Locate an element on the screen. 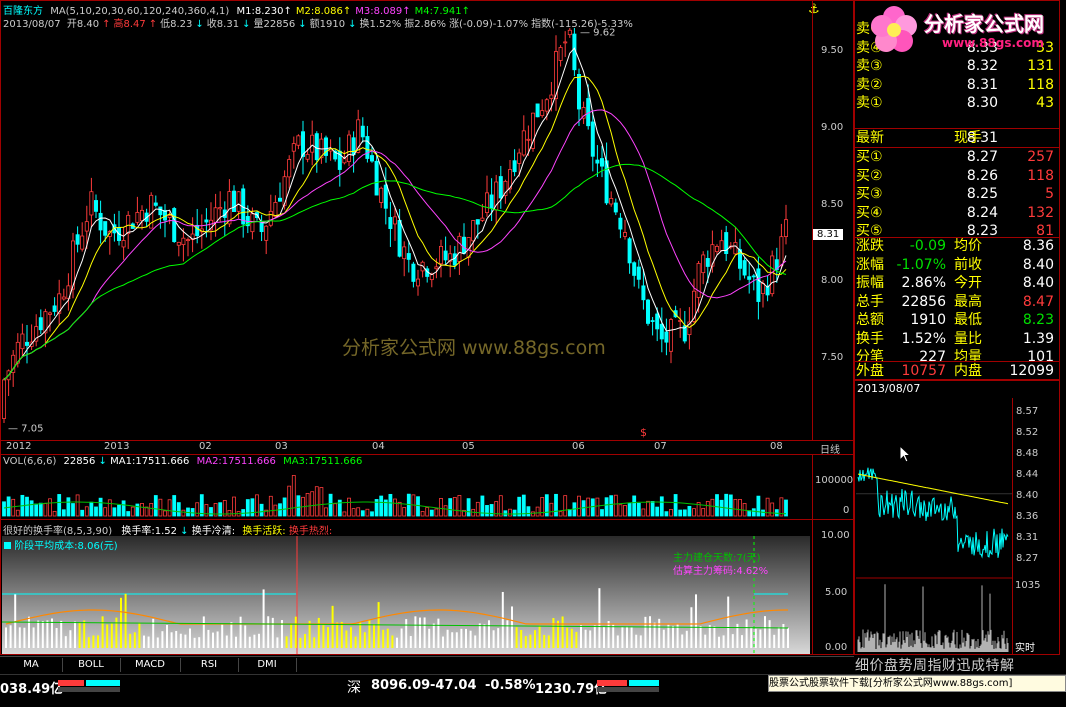  buy-row: 买③ 8.25 5 is located at coordinates (954, 194).